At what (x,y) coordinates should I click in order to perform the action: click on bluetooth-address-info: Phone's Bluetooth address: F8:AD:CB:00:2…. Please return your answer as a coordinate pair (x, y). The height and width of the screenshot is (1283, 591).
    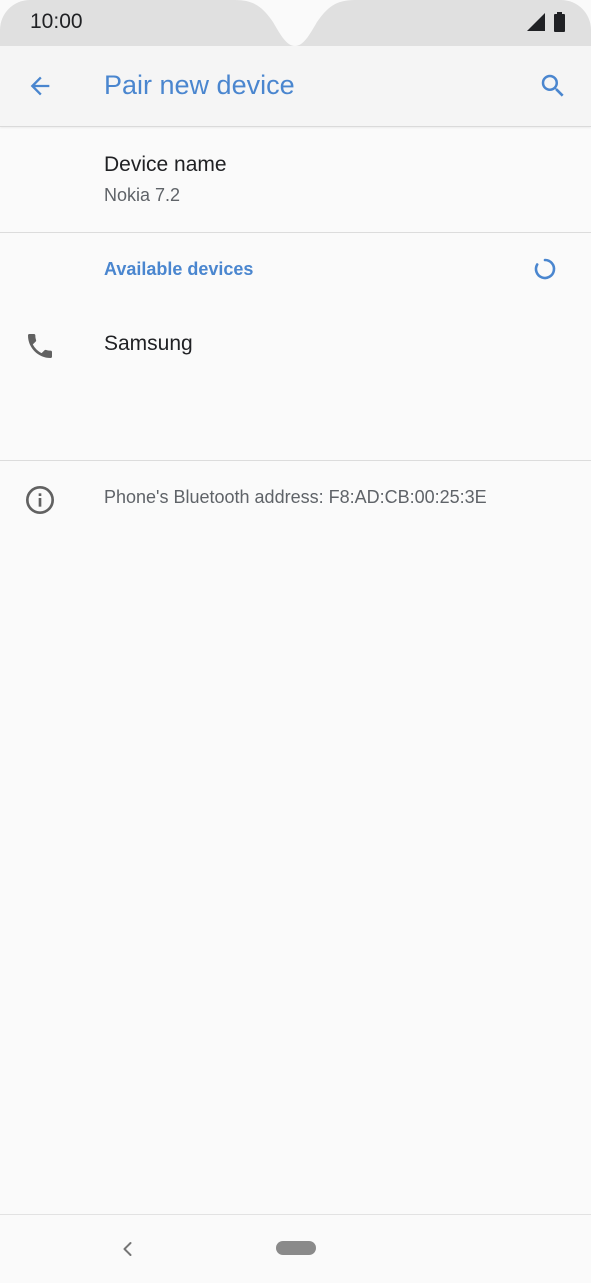
    Looking at the image, I should click on (295, 500).